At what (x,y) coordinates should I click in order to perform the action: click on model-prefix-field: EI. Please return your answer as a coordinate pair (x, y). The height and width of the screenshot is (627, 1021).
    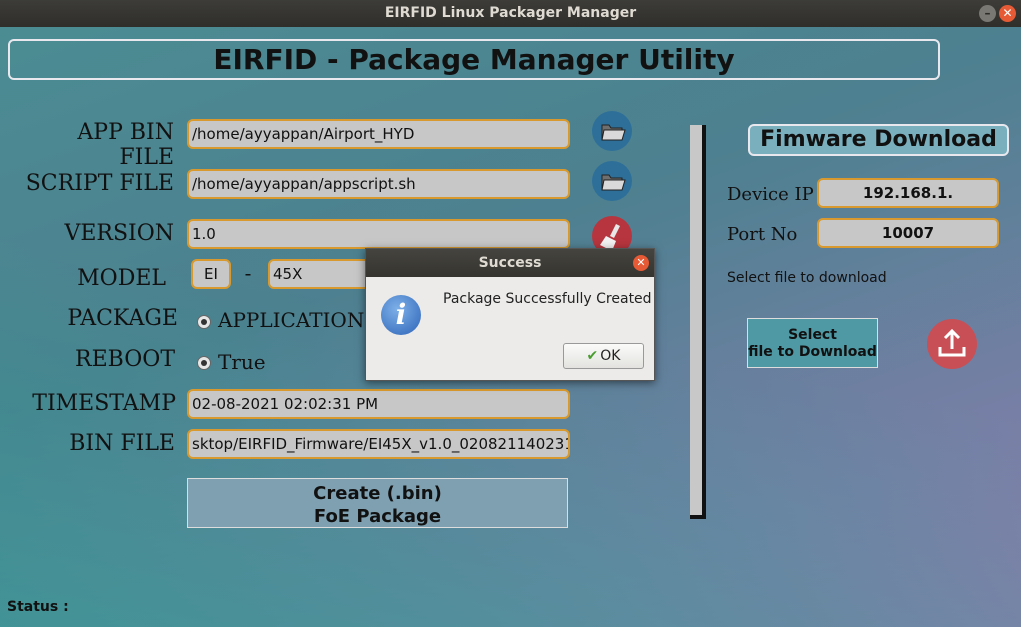
    Looking at the image, I should click on (211, 274).